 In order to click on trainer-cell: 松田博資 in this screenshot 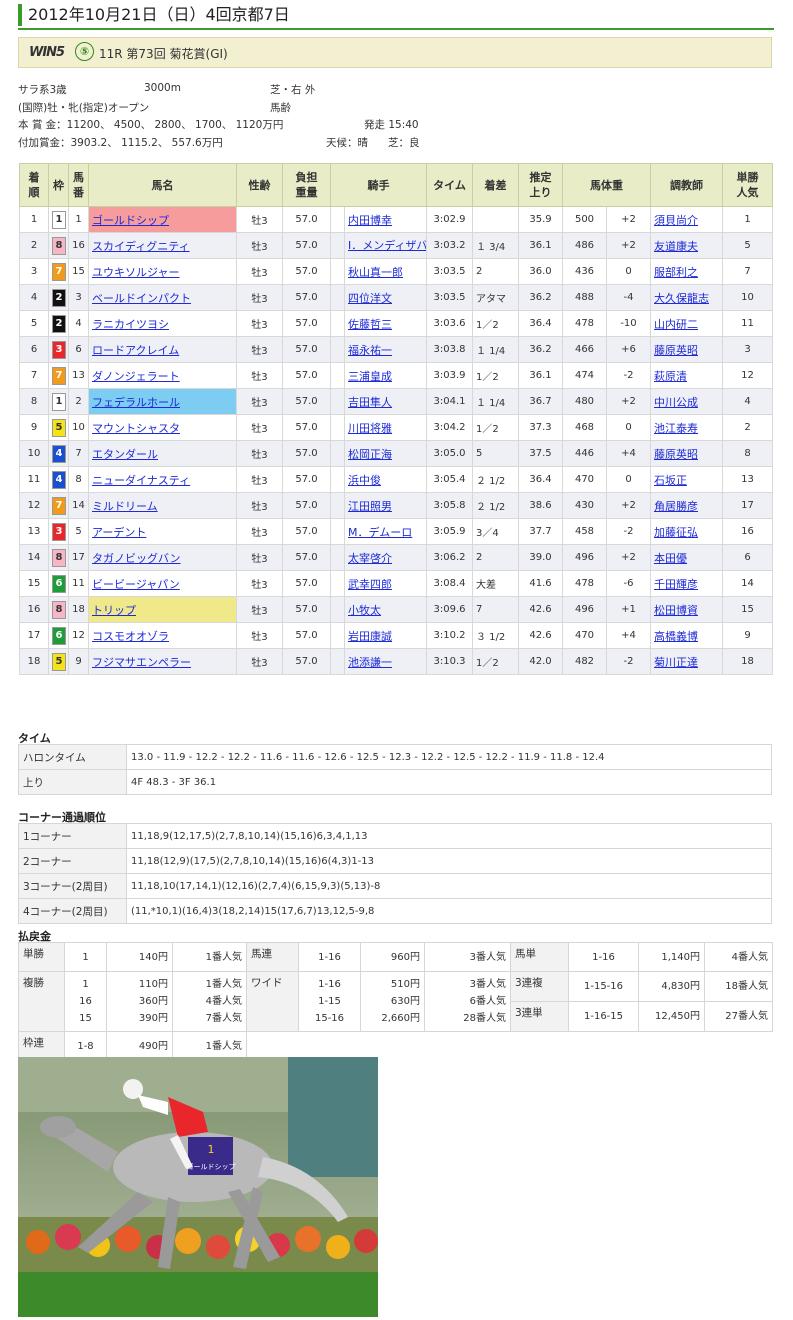, I will do `click(686, 609)`.